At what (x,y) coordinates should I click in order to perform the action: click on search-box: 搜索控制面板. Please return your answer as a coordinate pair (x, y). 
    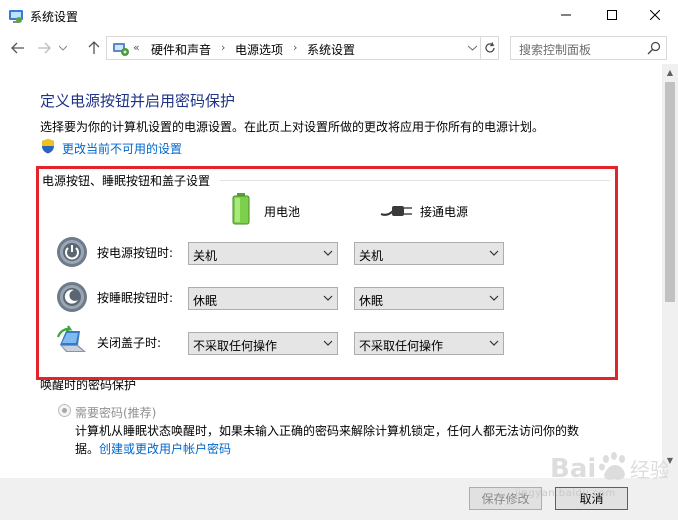
    Looking at the image, I should click on (588, 48).